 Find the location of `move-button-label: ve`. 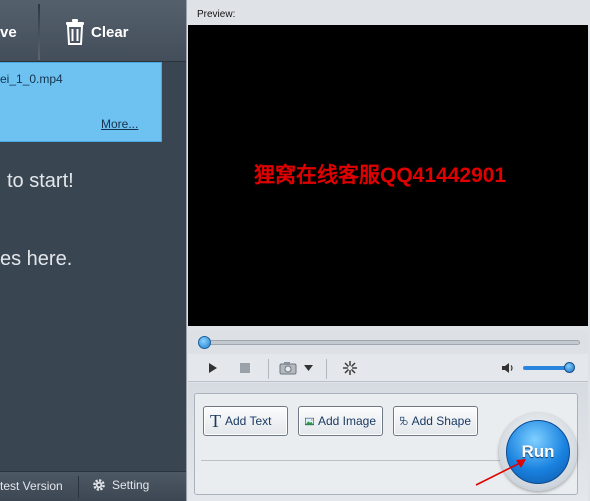

move-button-label: ve is located at coordinates (8, 32).